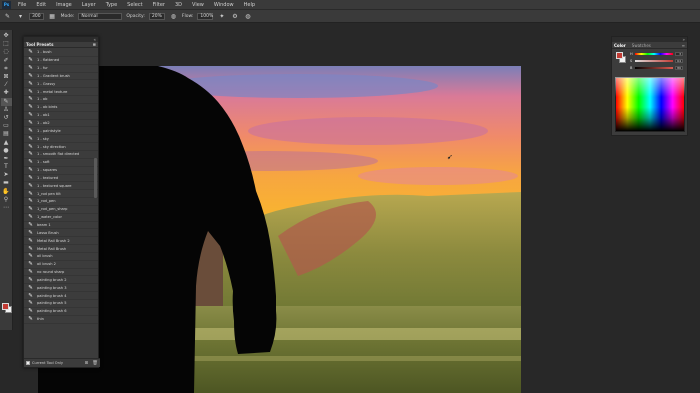  Describe the element at coordinates (6, 208) in the screenshot. I see `more-tools-icon: ⋯` at that location.